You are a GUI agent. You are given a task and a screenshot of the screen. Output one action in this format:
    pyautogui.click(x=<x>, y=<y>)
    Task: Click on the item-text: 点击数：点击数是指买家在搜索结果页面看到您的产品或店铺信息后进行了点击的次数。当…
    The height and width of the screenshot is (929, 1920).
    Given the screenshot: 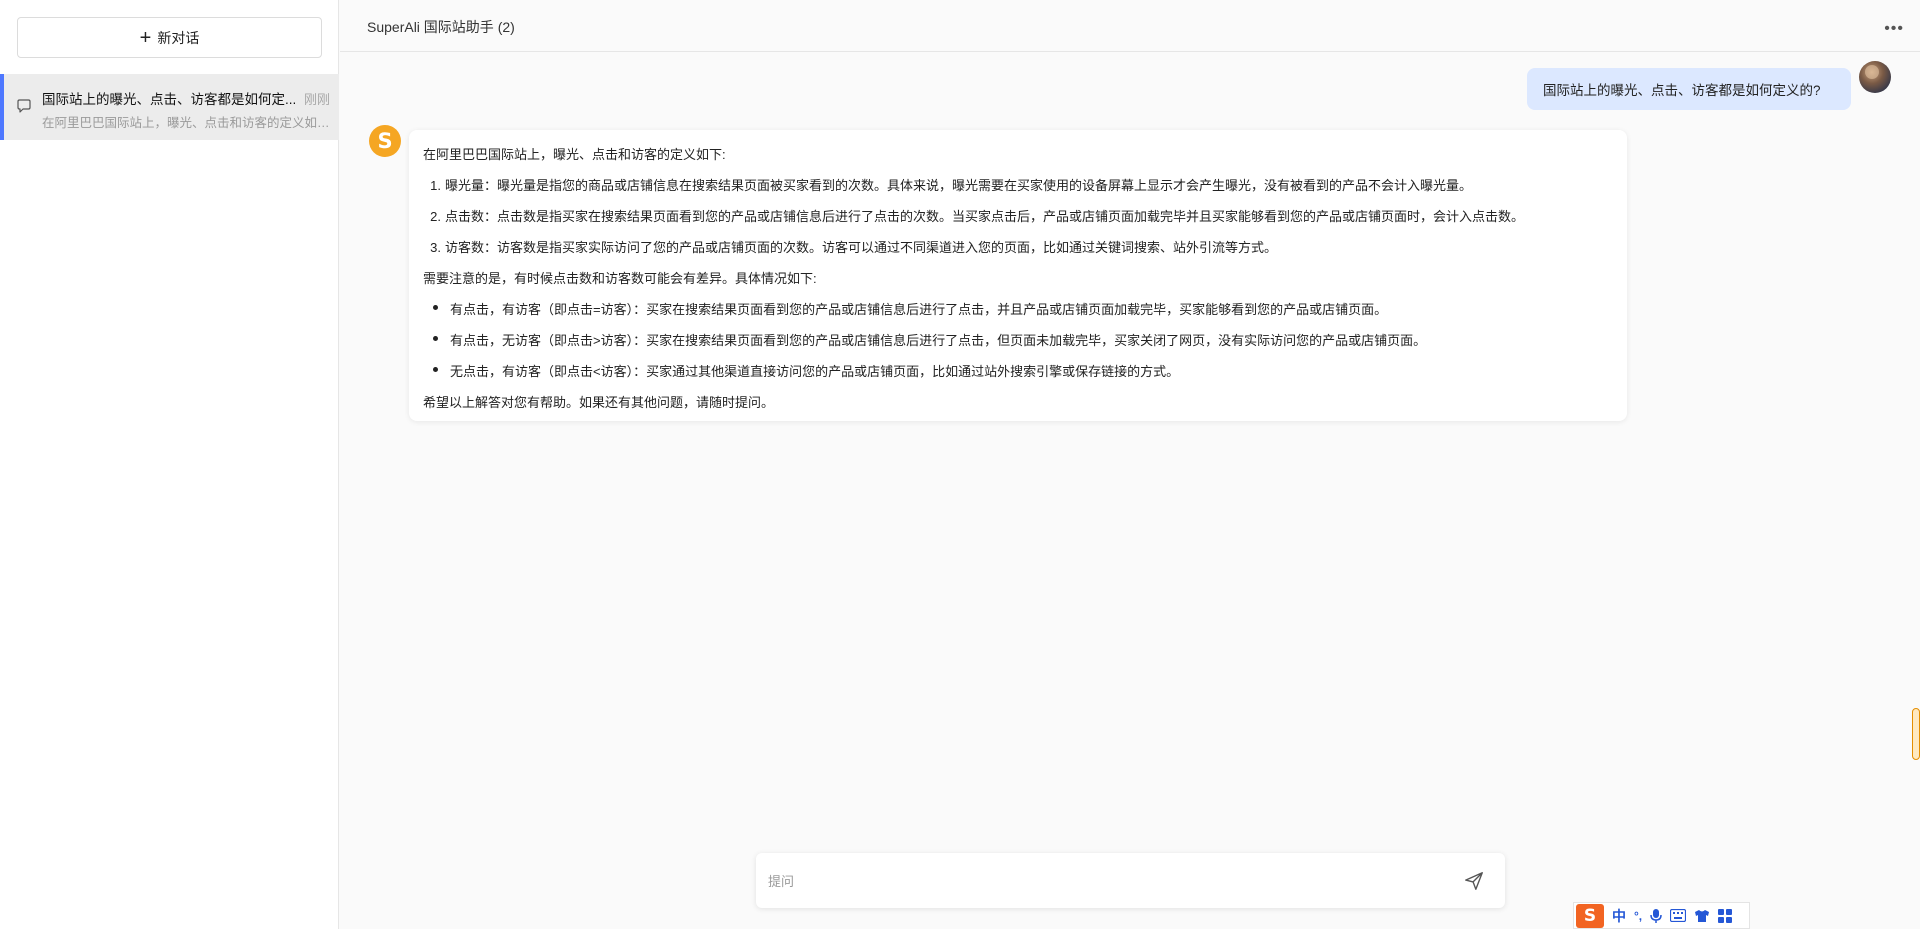 What is the action you would take?
    pyautogui.click(x=985, y=216)
    